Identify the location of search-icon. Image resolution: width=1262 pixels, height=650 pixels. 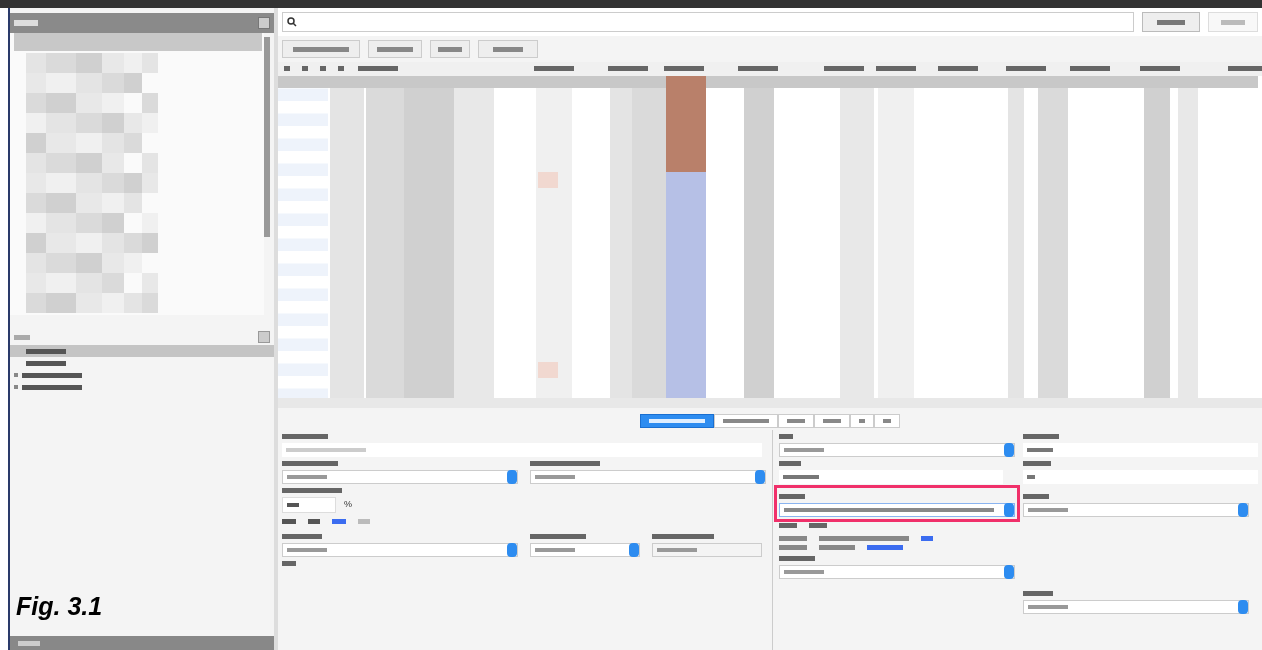
(292, 22).